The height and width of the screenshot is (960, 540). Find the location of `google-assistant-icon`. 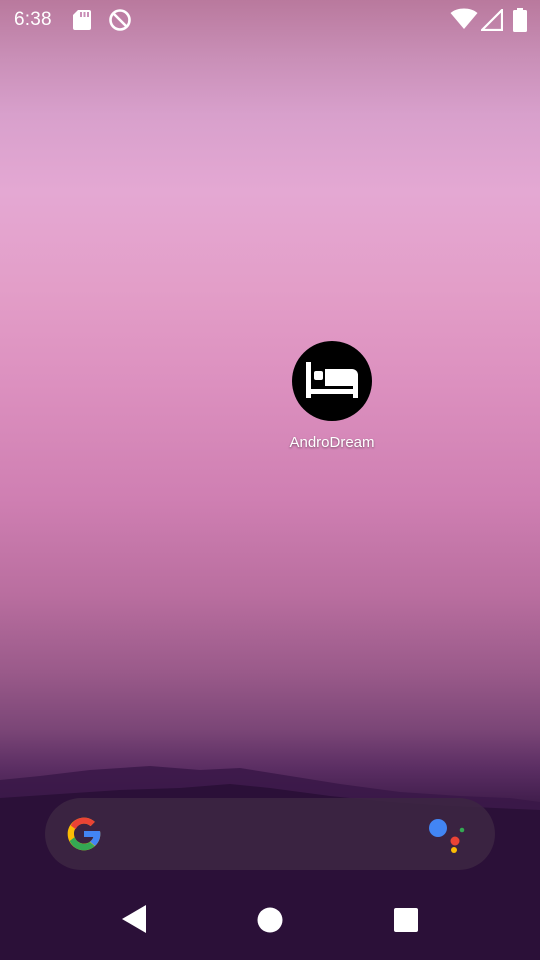

google-assistant-icon is located at coordinates (448, 835).